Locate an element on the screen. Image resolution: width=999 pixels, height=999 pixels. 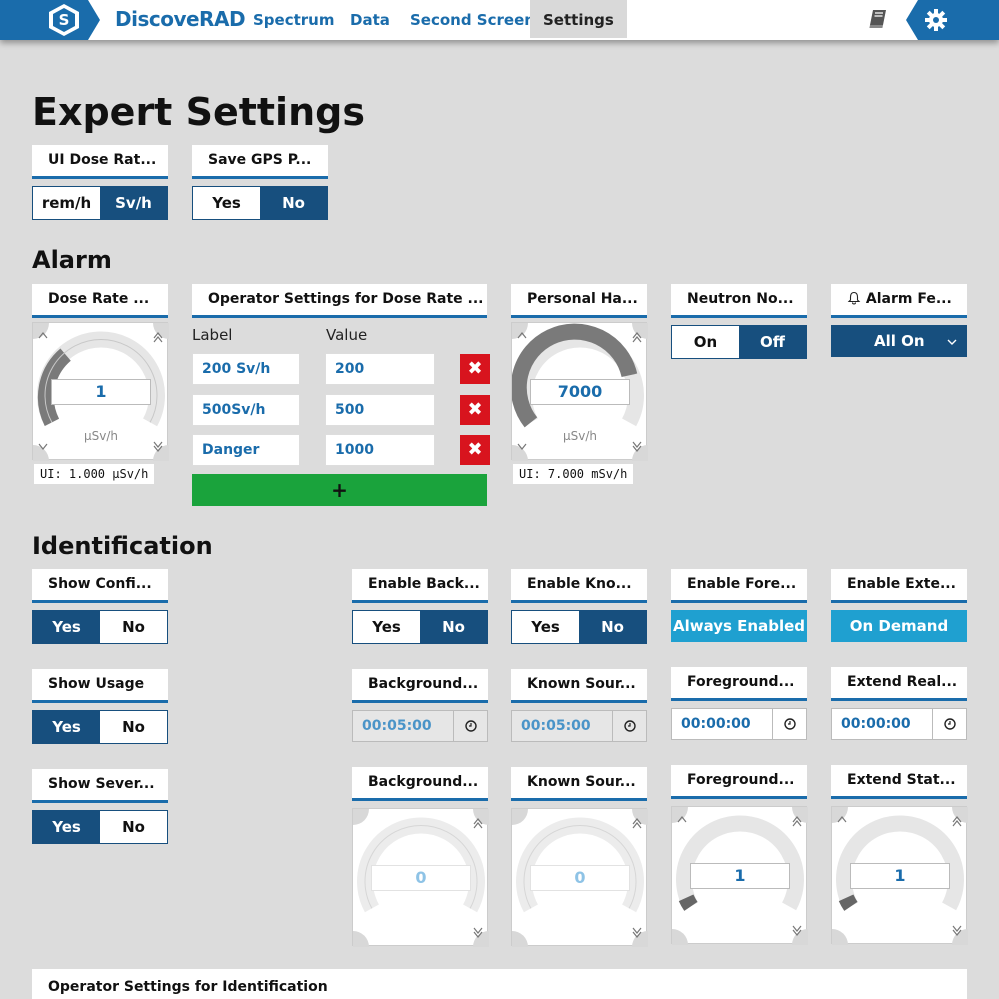
enable-back-toggle: Yes No is located at coordinates (420, 627).